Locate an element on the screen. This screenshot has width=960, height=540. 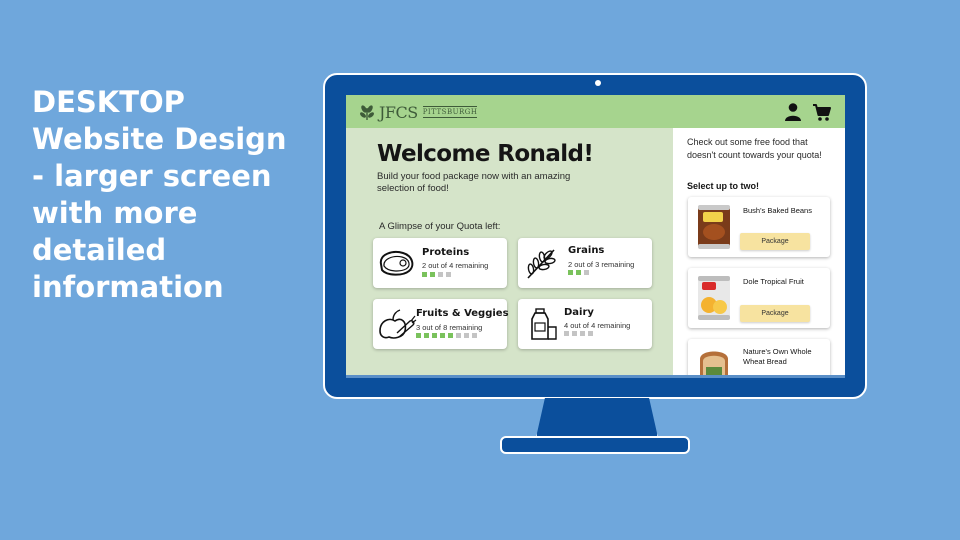
free-food-card: Bush's Baked Beans Package is located at coordinates (759, 227).